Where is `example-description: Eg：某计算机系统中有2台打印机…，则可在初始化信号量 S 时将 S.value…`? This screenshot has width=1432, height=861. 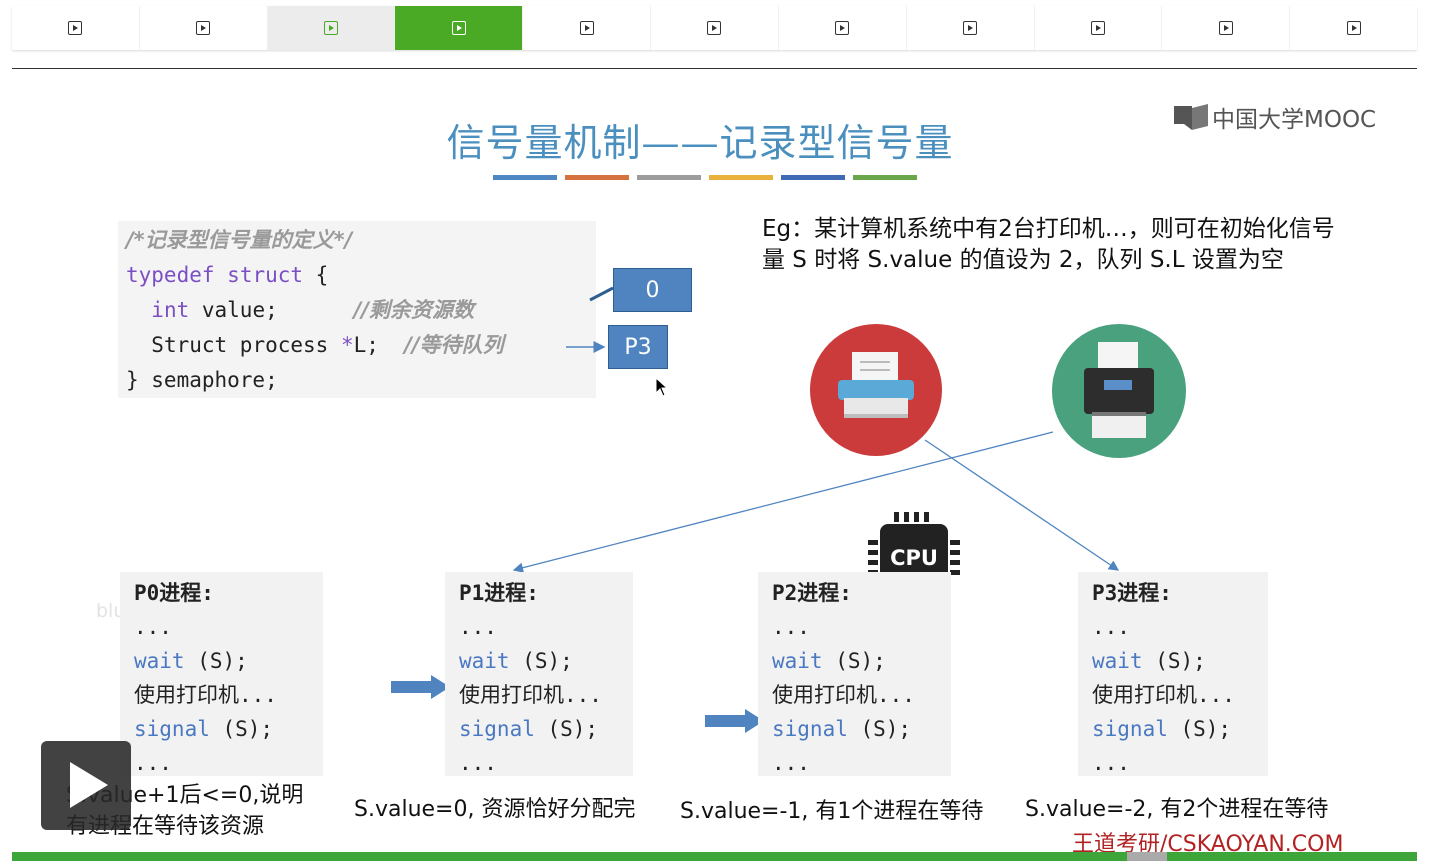
example-description: Eg：某计算机系统中有2台打印机…，则可在初始化信号量 S 时将 S.value… is located at coordinates (1048, 244).